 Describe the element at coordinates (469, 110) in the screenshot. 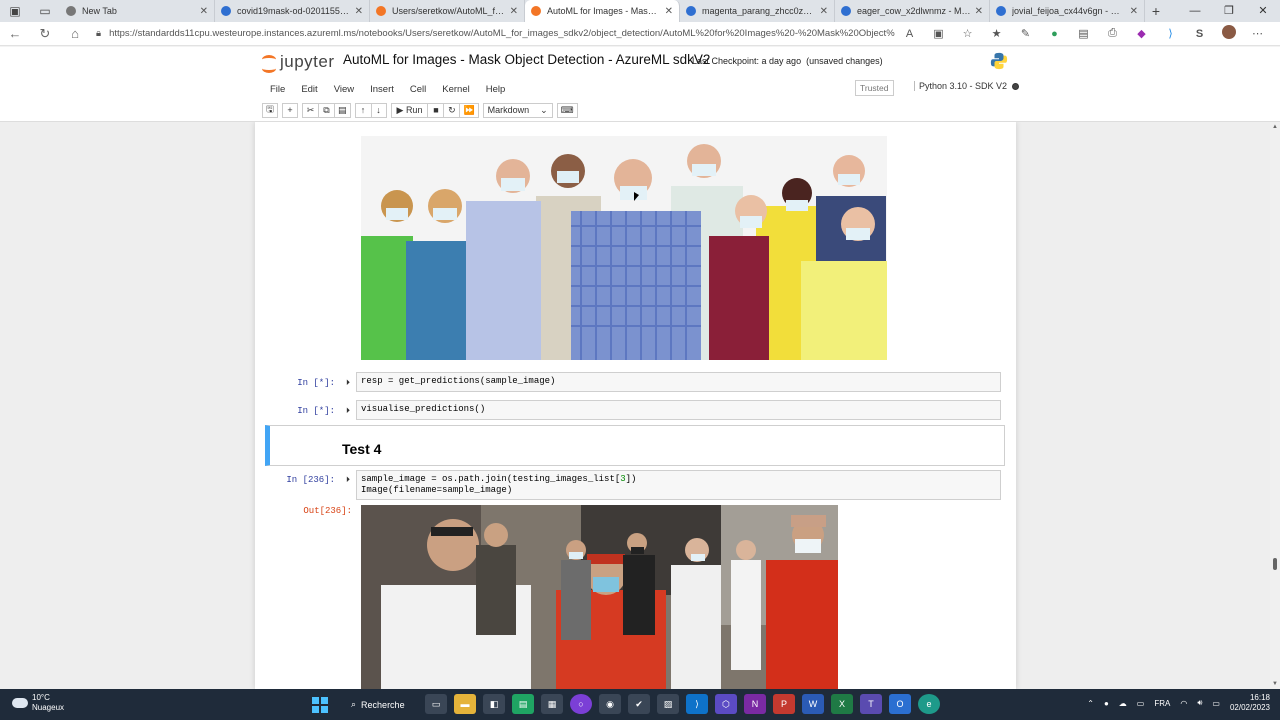

I see `restart-run-all-icon: ⏩` at that location.